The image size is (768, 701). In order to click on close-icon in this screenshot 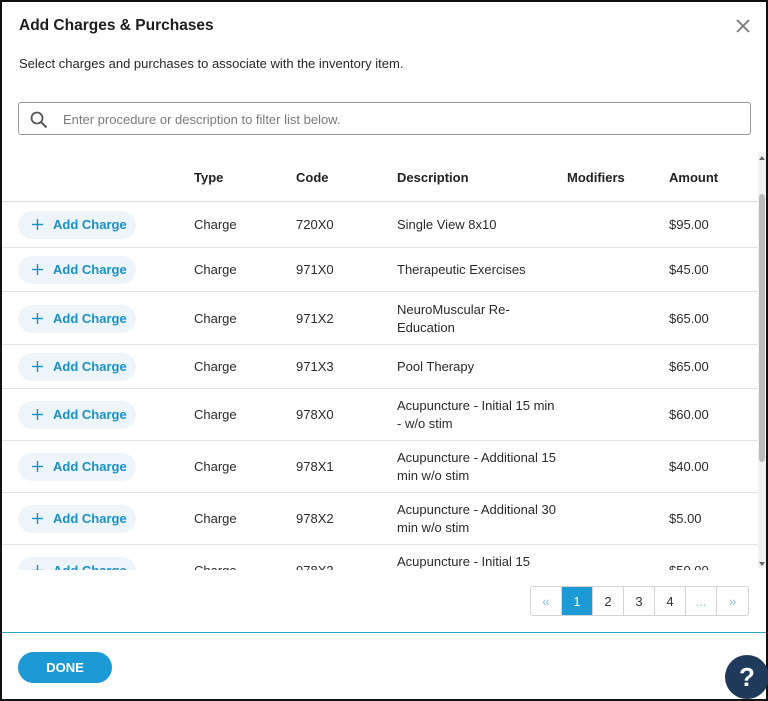, I will do `click(743, 26)`.